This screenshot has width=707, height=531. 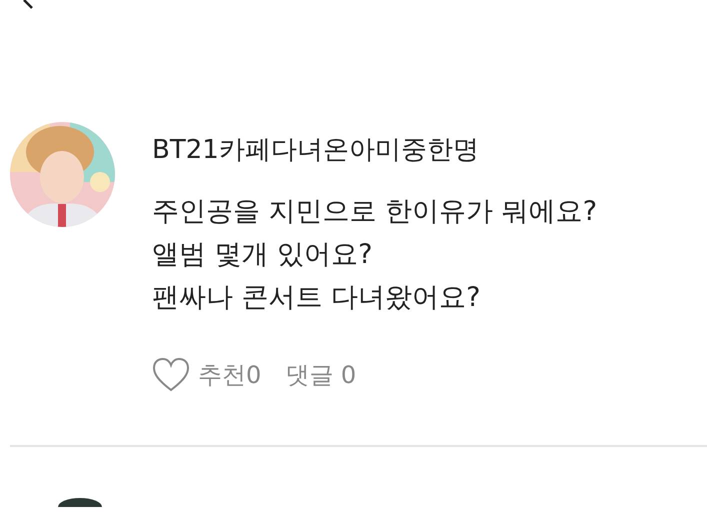 I want to click on comment-count: 댓글 0, so click(x=320, y=375).